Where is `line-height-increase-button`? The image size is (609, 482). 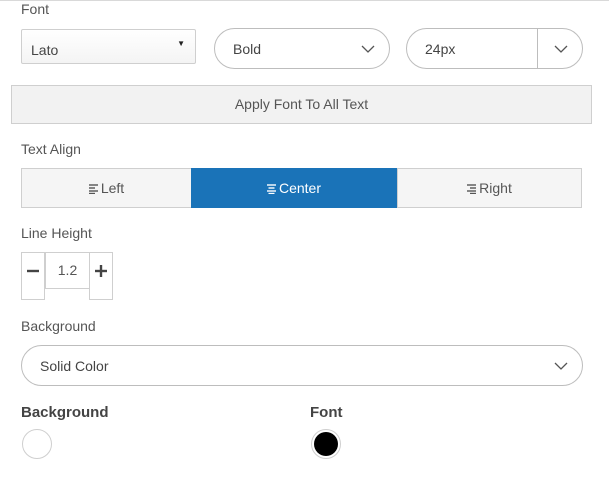
line-height-increase-button is located at coordinates (101, 276).